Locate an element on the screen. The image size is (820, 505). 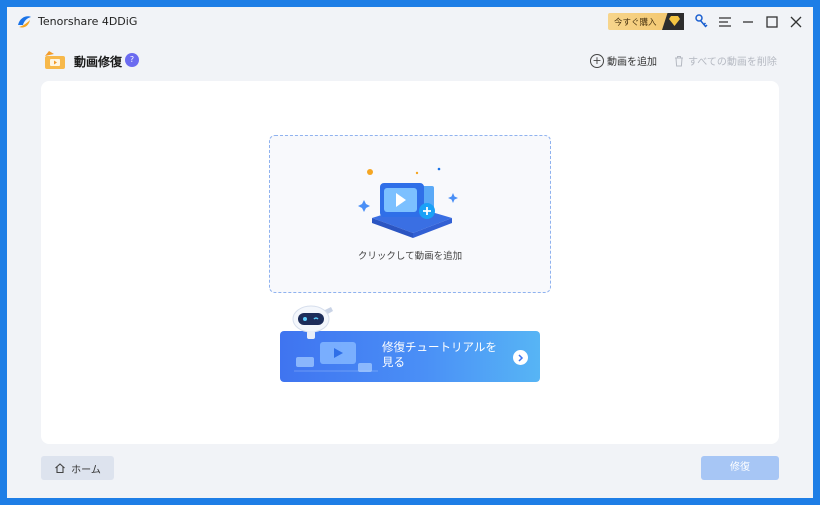
app-title: Tenorshare 4DDiG is located at coordinates (88, 21).